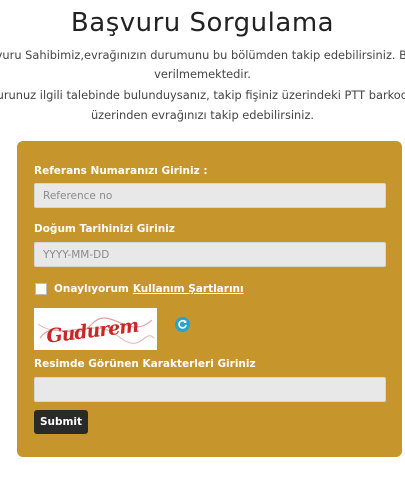  Describe the element at coordinates (210, 195) in the screenshot. I see `reference-input` at that location.